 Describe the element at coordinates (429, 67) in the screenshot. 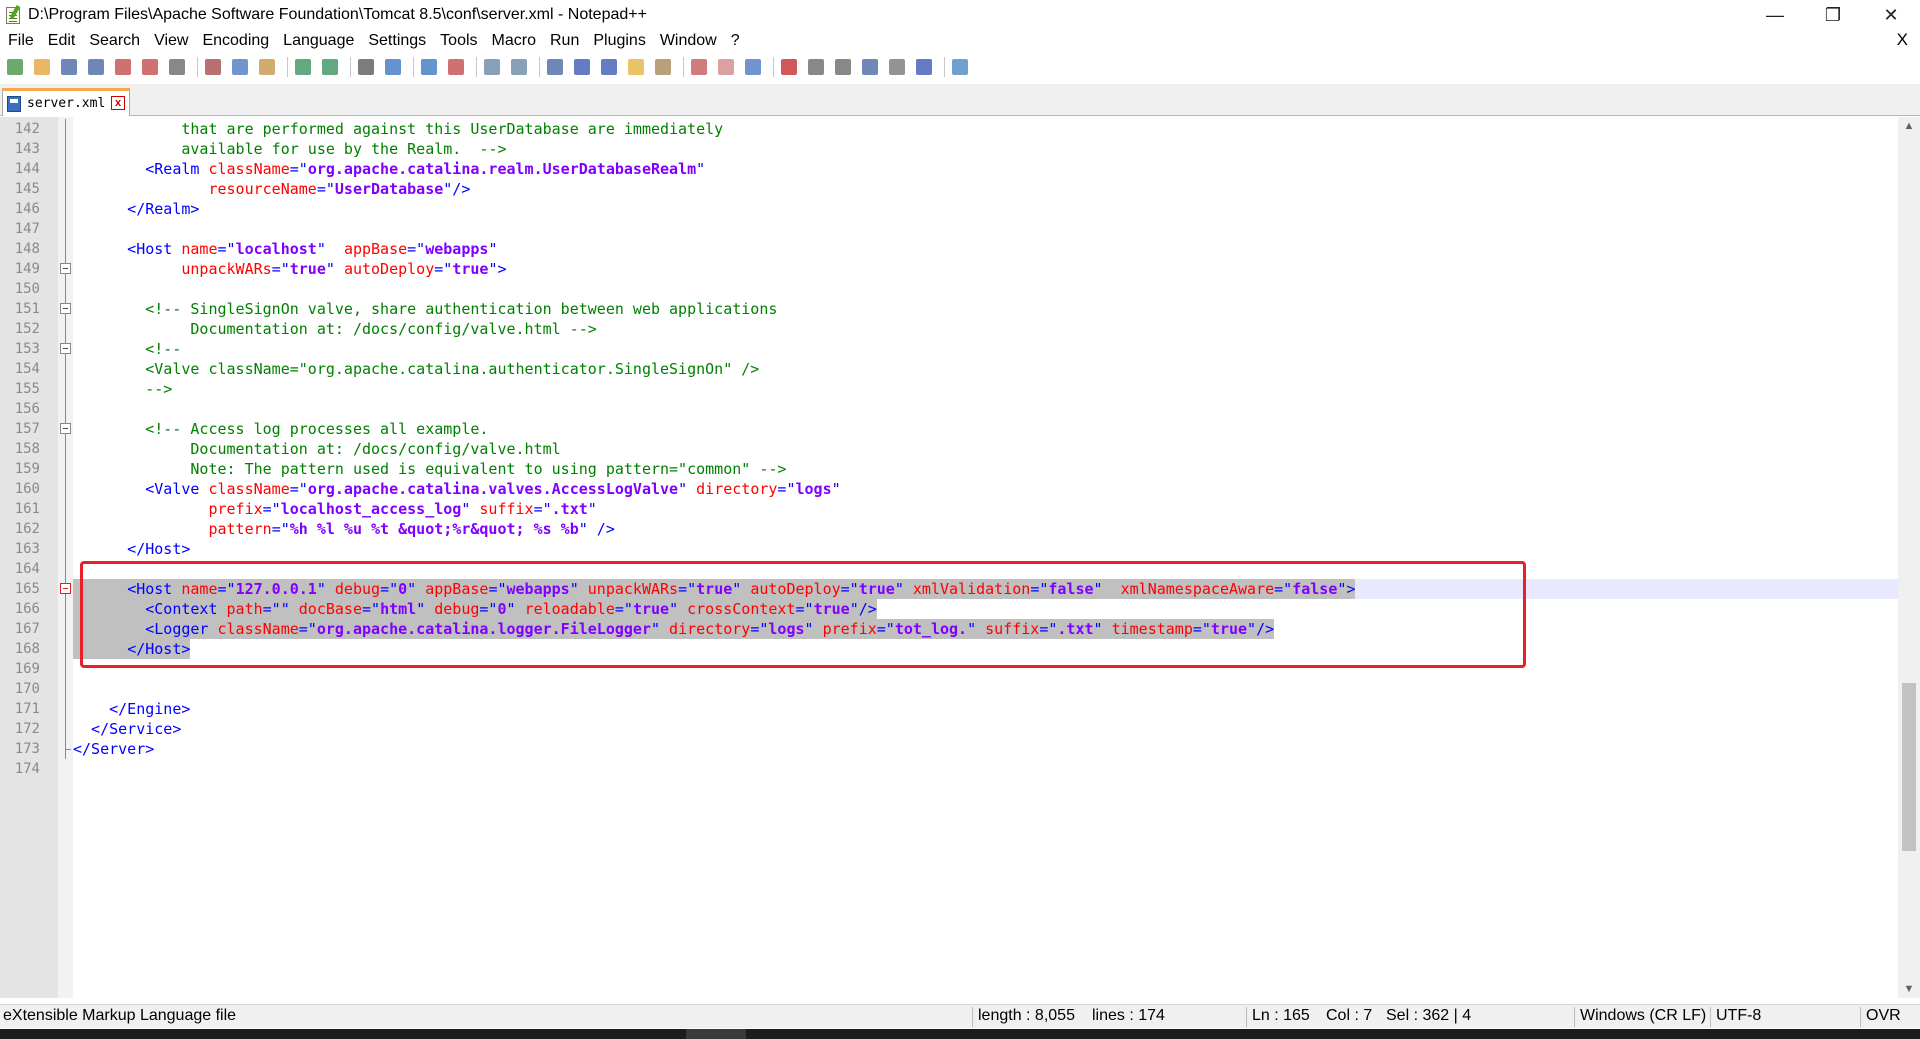

I see `zoom-in-icon` at that location.